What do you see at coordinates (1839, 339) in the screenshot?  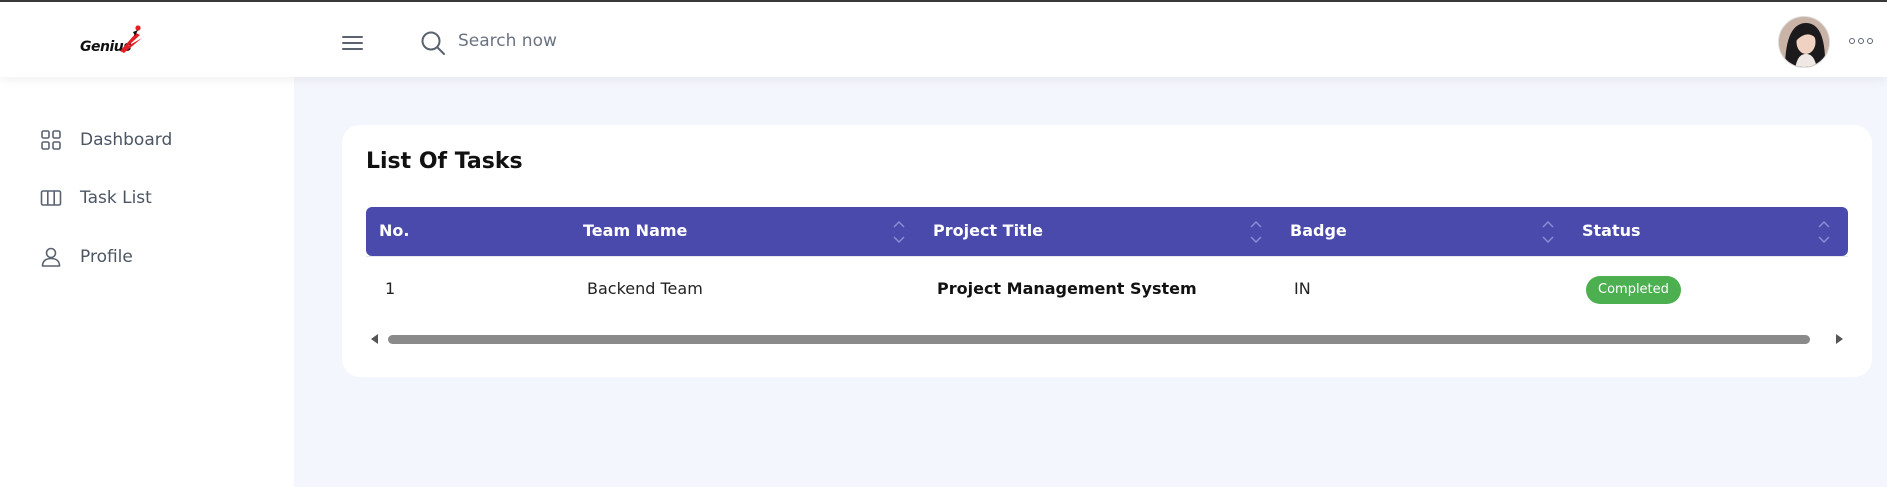 I see `scroll-right-arrow-icon` at bounding box center [1839, 339].